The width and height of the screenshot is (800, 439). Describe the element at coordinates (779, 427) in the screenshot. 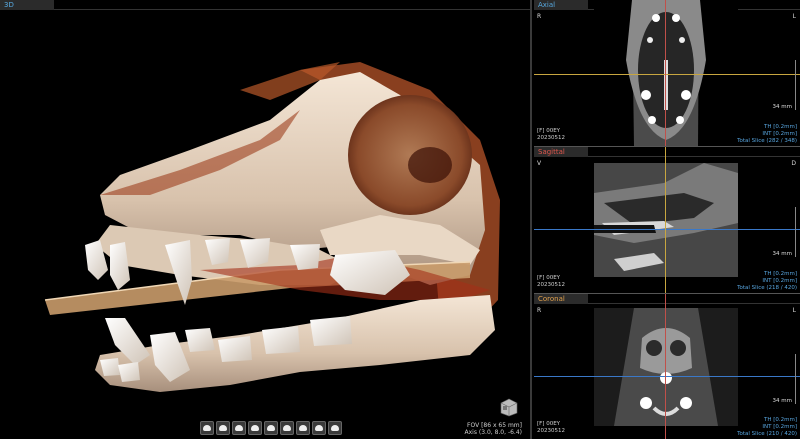

I see `coronal-interval: INT [0.2mm]` at that location.